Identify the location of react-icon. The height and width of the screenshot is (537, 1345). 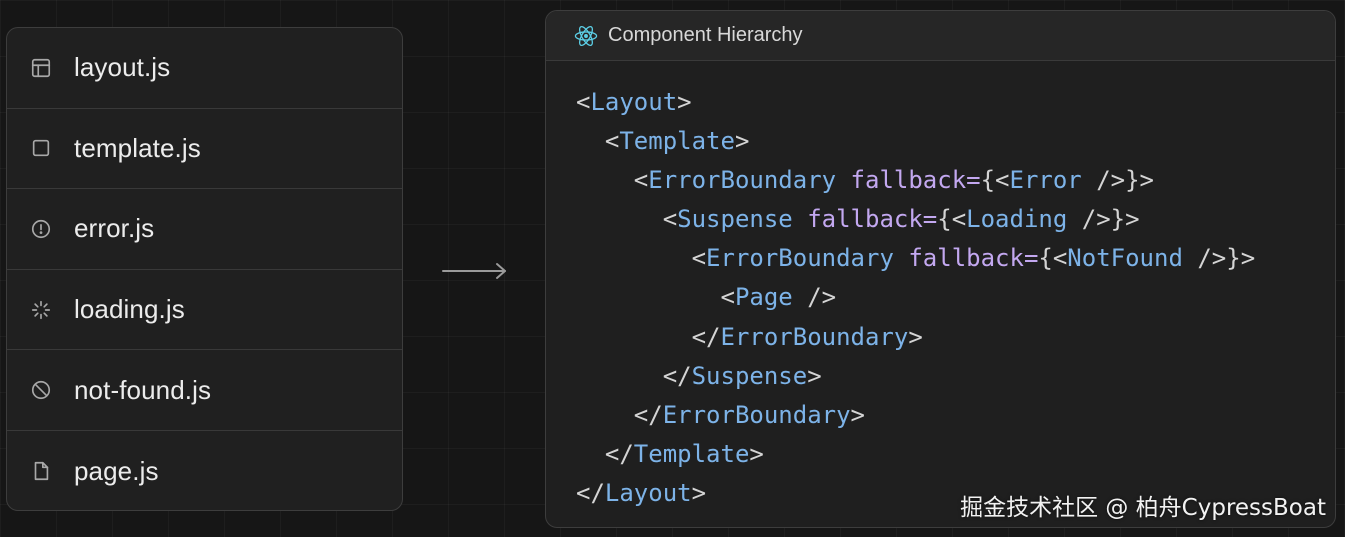
(586, 35).